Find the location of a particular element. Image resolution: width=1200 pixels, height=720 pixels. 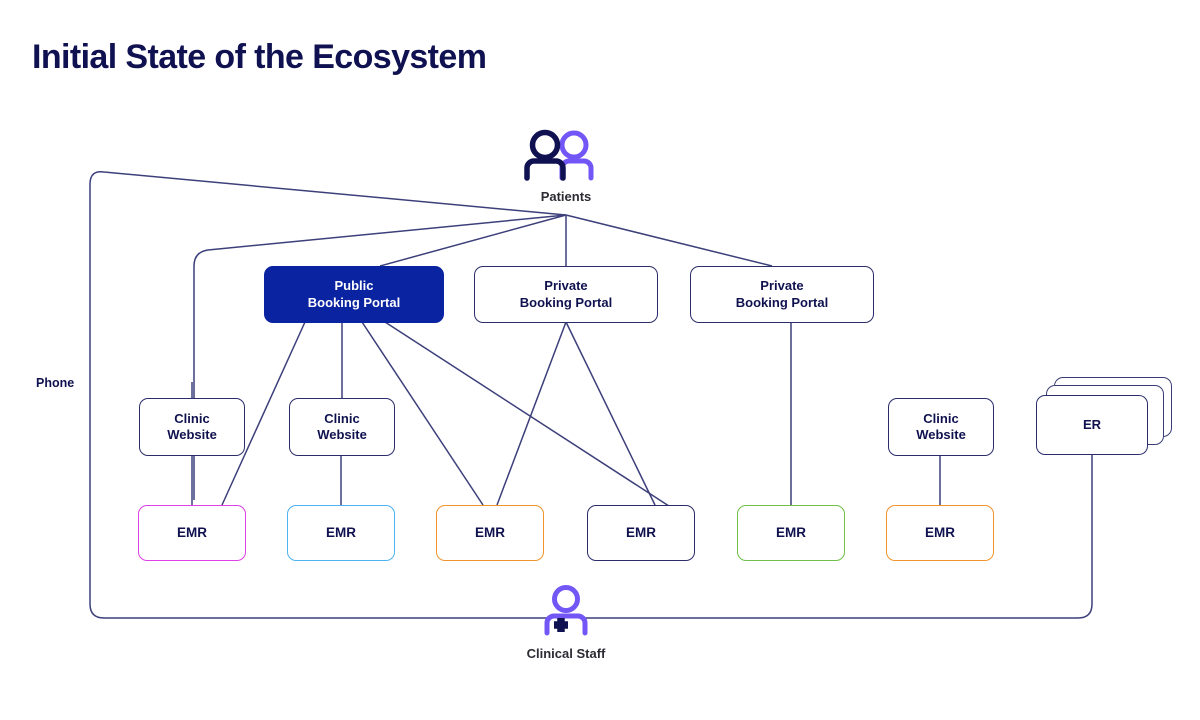

node-er-label: ER is located at coordinates (1092, 424).